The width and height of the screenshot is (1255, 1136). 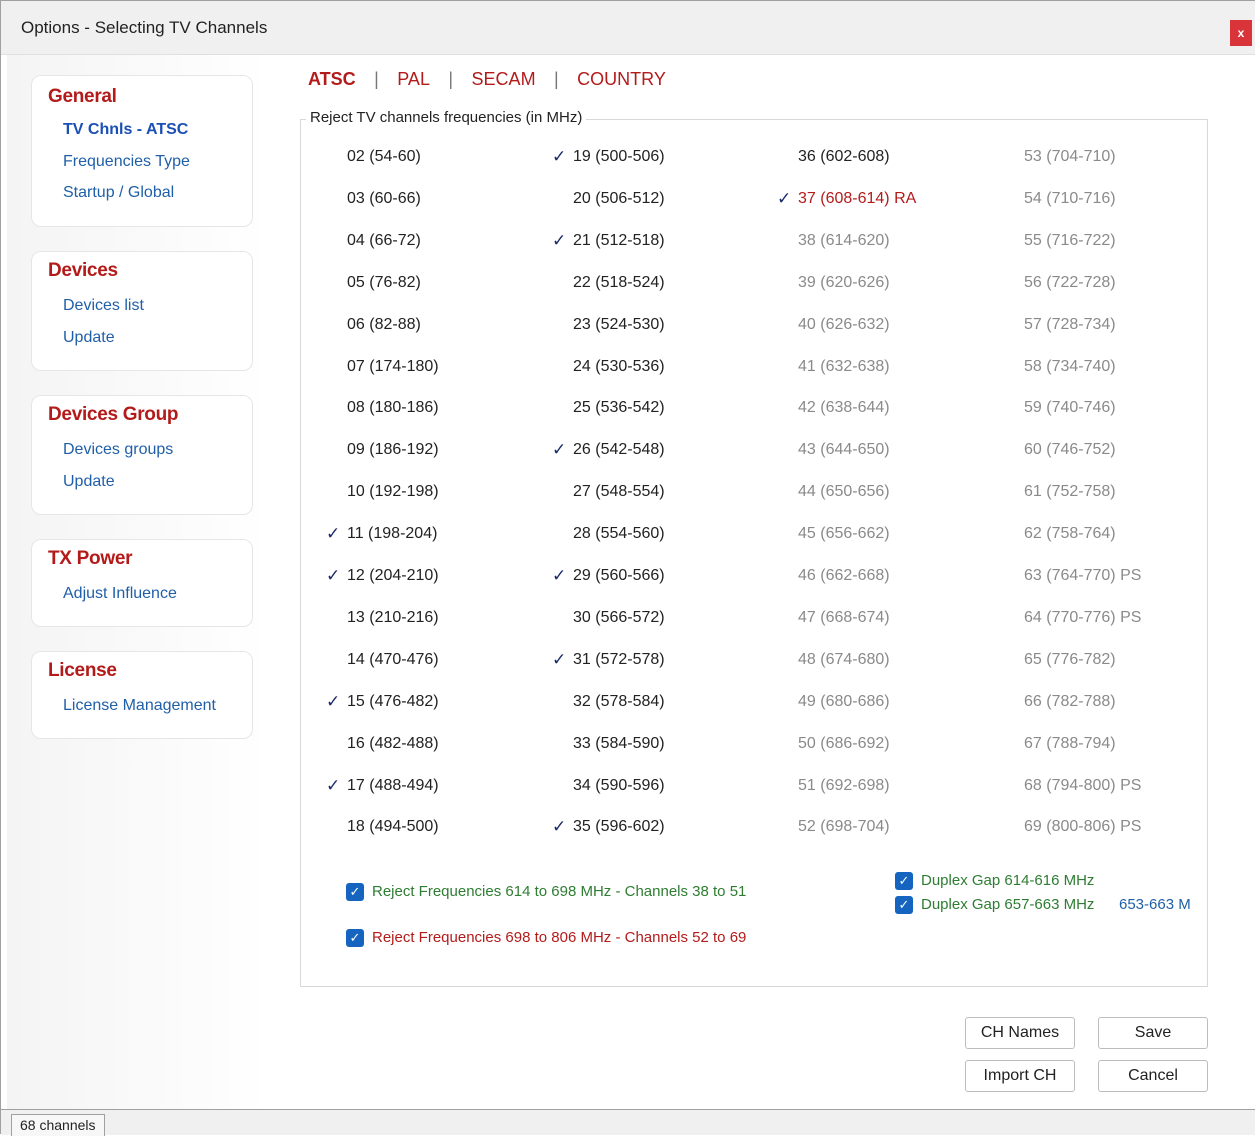 I want to click on channel-item: 52 (698-704), so click(x=844, y=827).